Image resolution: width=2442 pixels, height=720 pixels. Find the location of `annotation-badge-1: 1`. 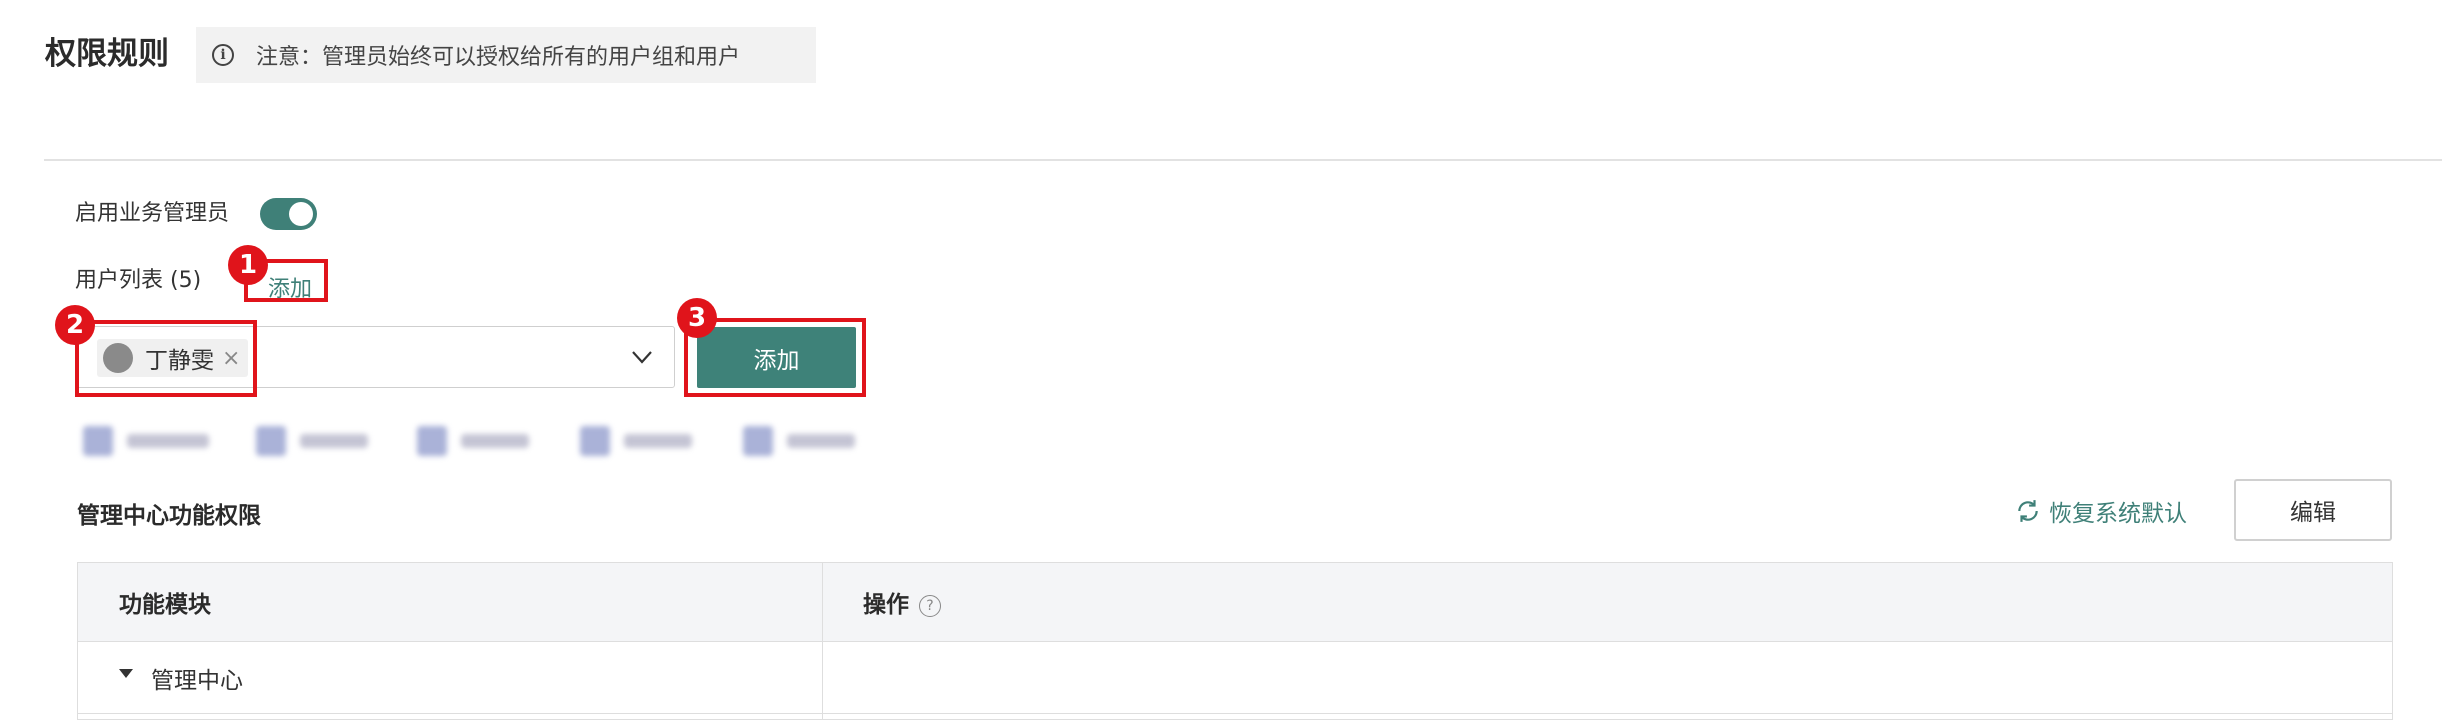

annotation-badge-1: 1 is located at coordinates (248, 265).